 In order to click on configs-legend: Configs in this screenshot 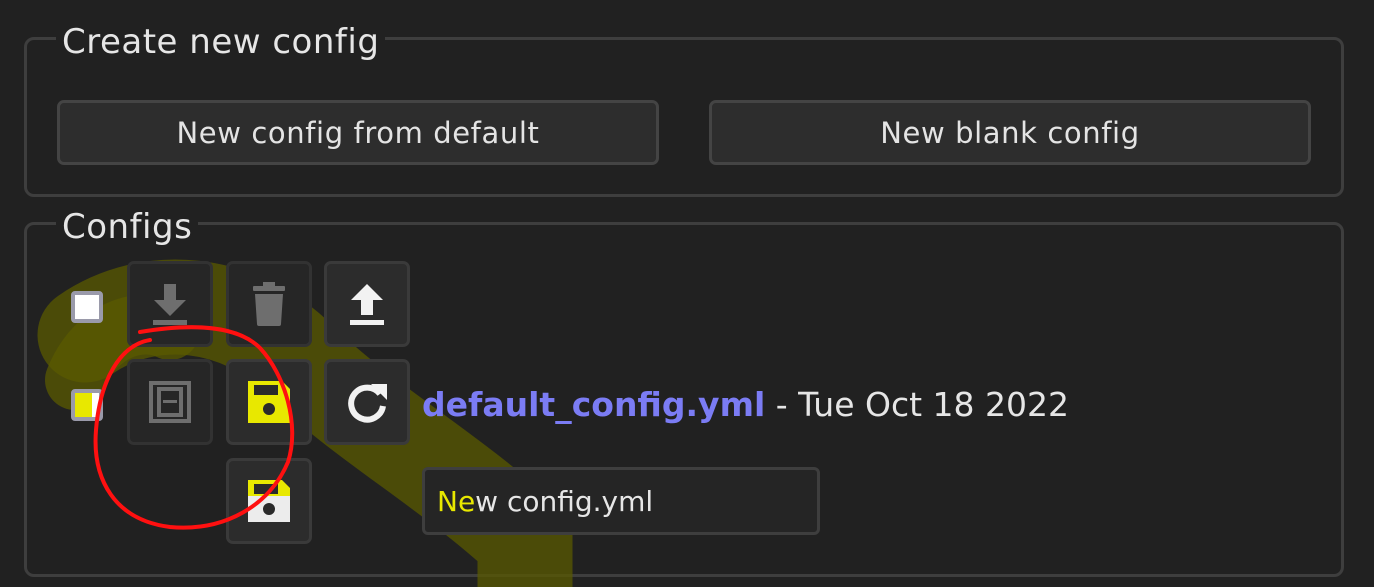, I will do `click(127, 227)`.